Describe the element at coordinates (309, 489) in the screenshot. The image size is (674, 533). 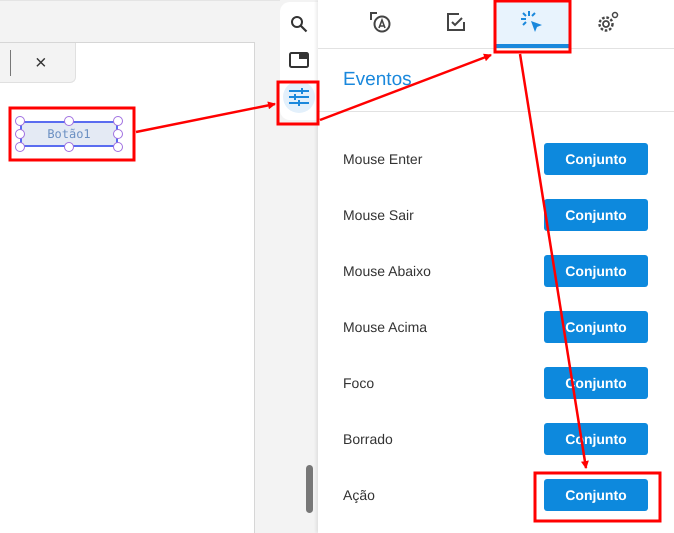
I see `scrollbar` at that location.